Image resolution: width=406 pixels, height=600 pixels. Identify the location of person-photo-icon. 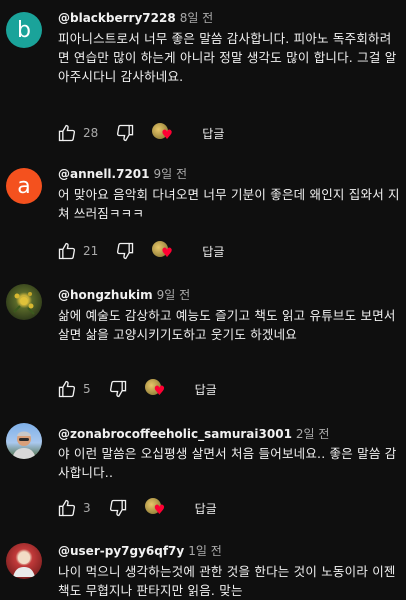
(24, 445).